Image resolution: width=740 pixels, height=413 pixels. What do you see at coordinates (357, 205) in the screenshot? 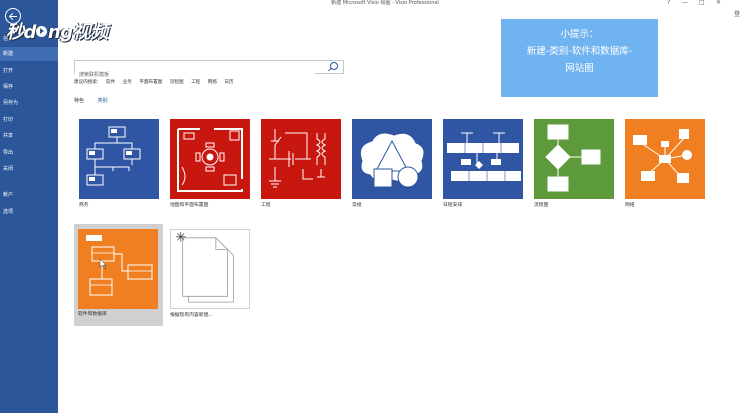
I see `template-label: 常规` at bounding box center [357, 205].